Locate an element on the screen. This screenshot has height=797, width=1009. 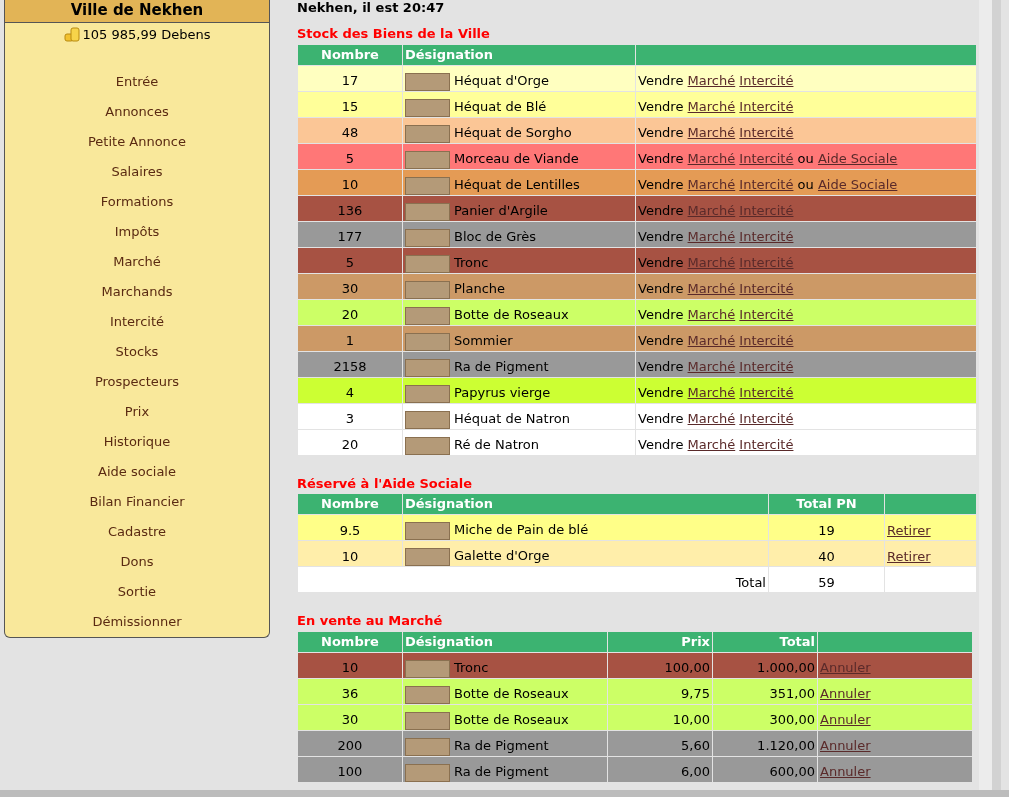
sidebar-link: Cadastre is located at coordinates (137, 531).